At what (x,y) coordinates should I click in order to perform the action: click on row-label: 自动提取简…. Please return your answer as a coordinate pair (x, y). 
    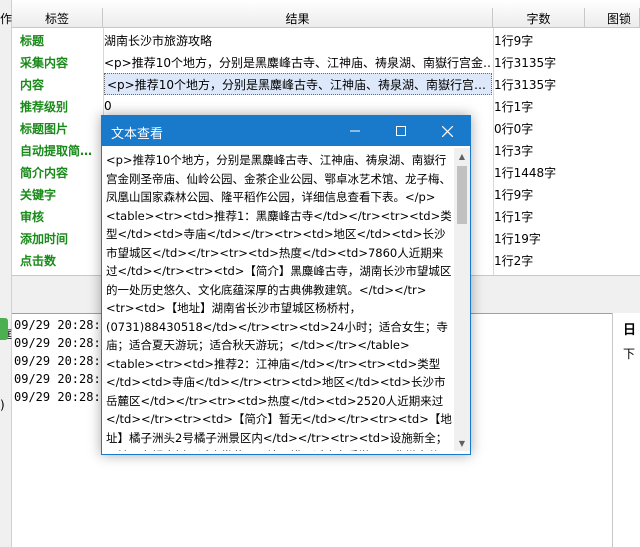
    Looking at the image, I should click on (56, 150).